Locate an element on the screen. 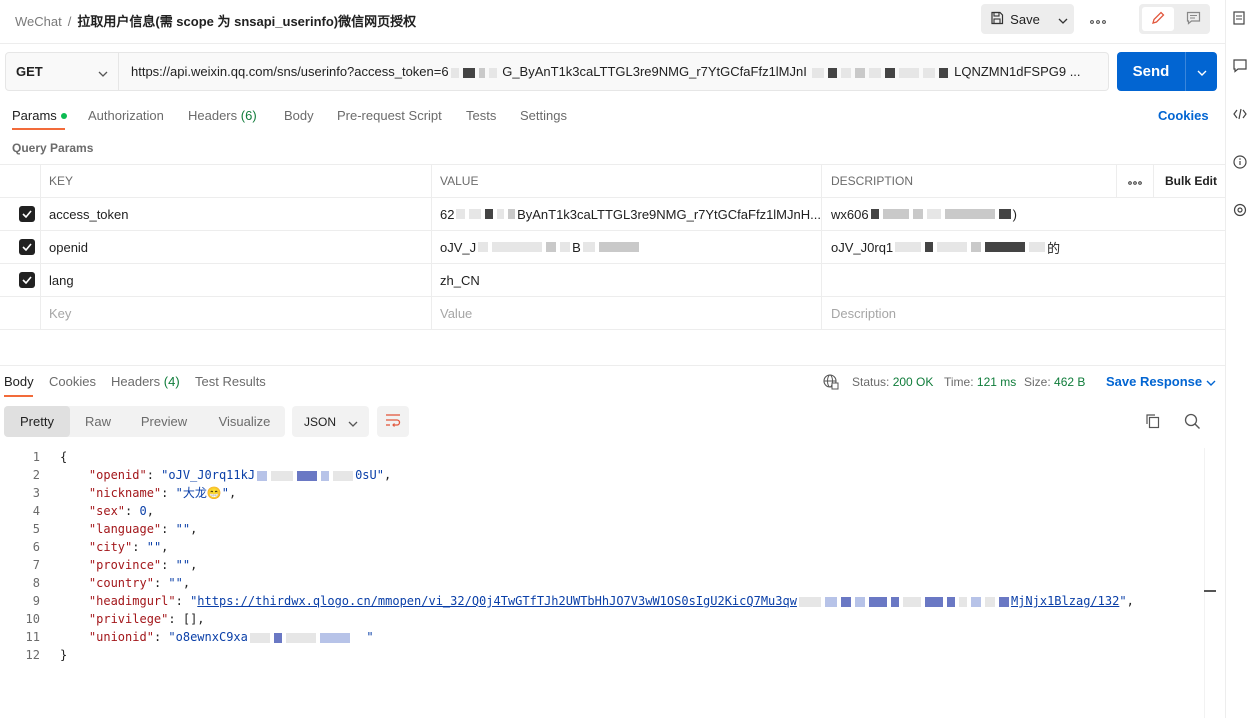  response-tab-headers-count: (4) is located at coordinates (171, 381).